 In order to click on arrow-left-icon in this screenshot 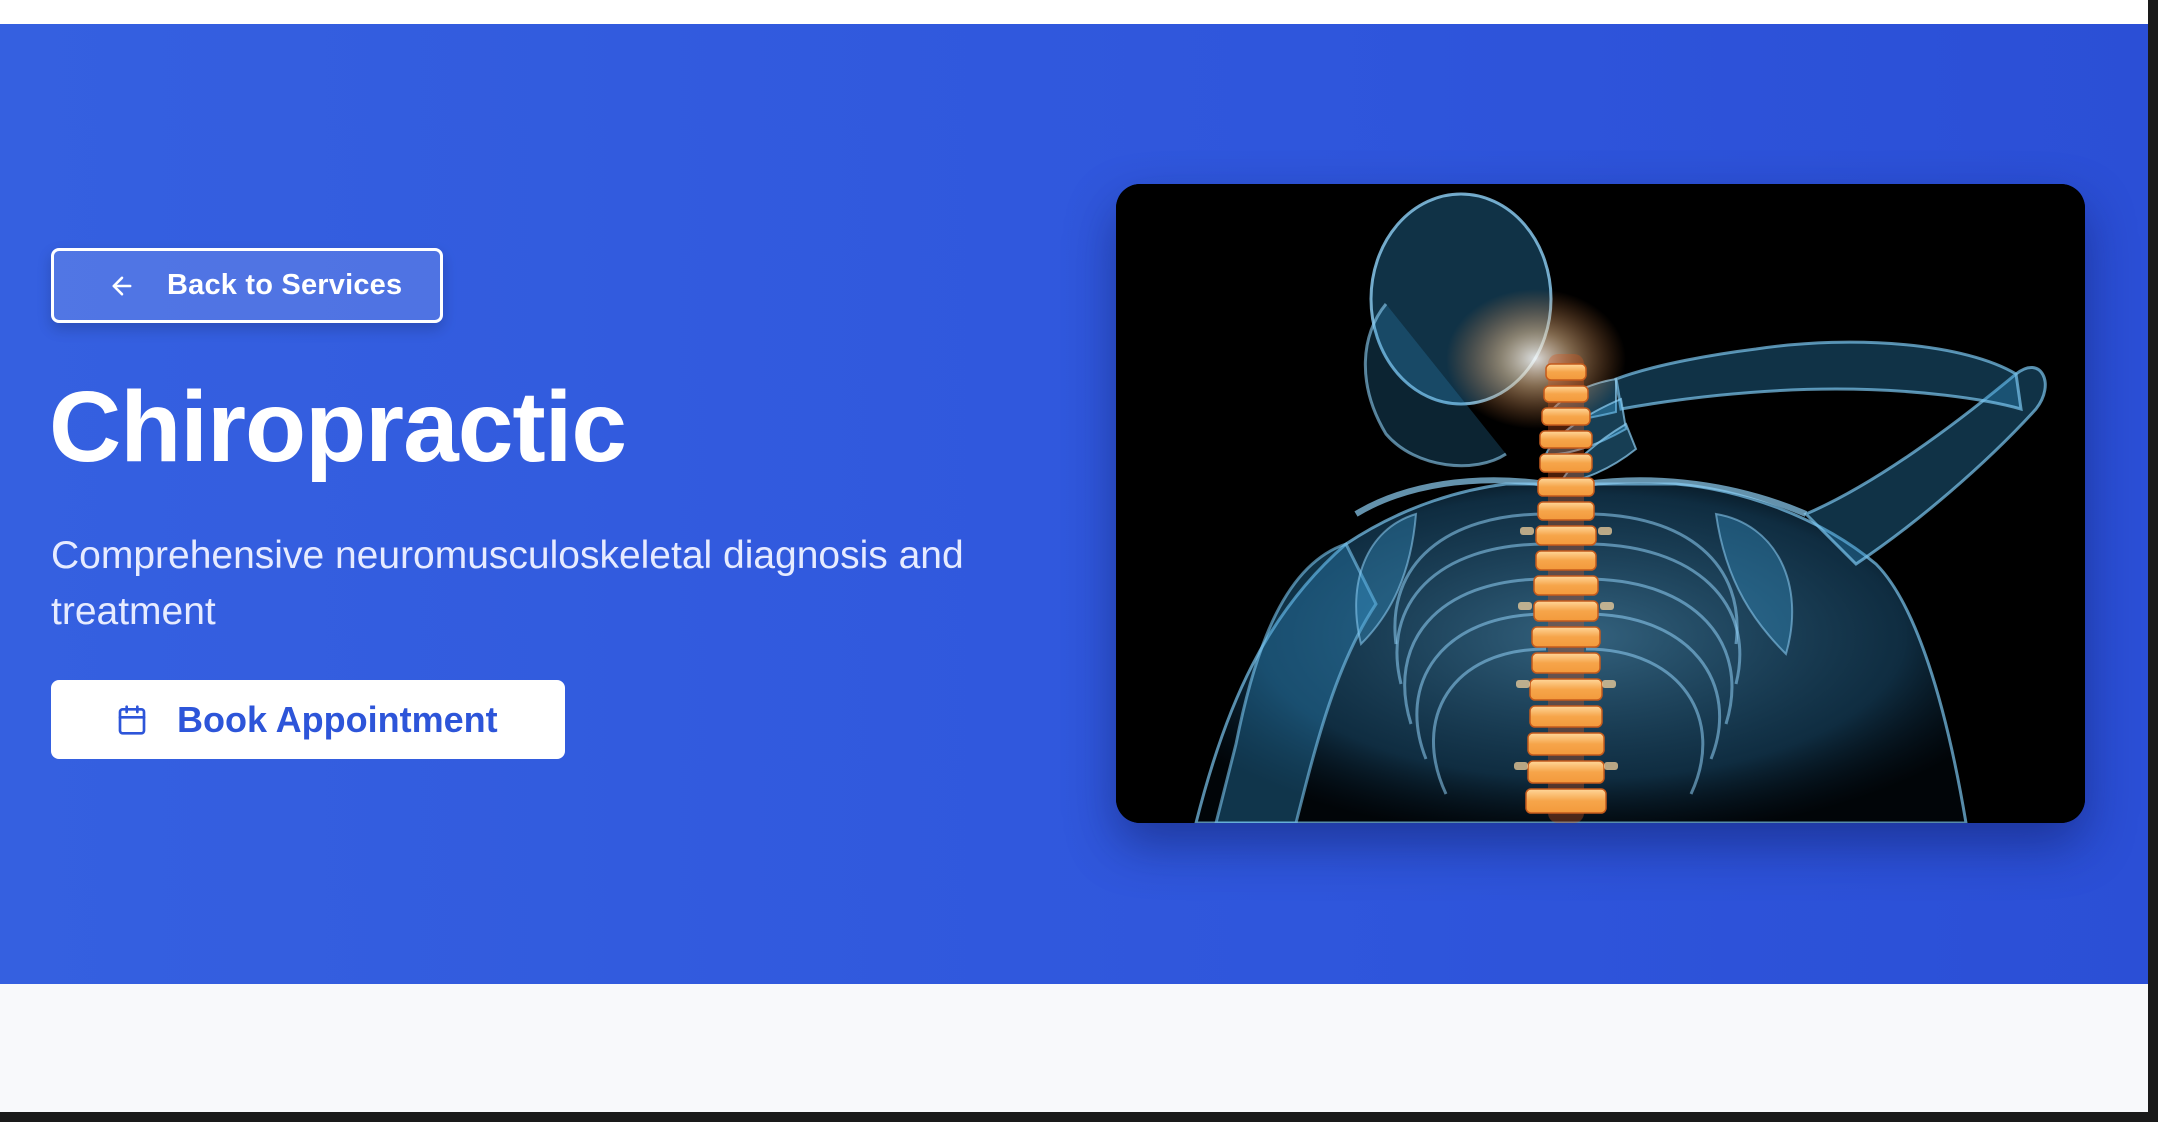, I will do `click(122, 286)`.